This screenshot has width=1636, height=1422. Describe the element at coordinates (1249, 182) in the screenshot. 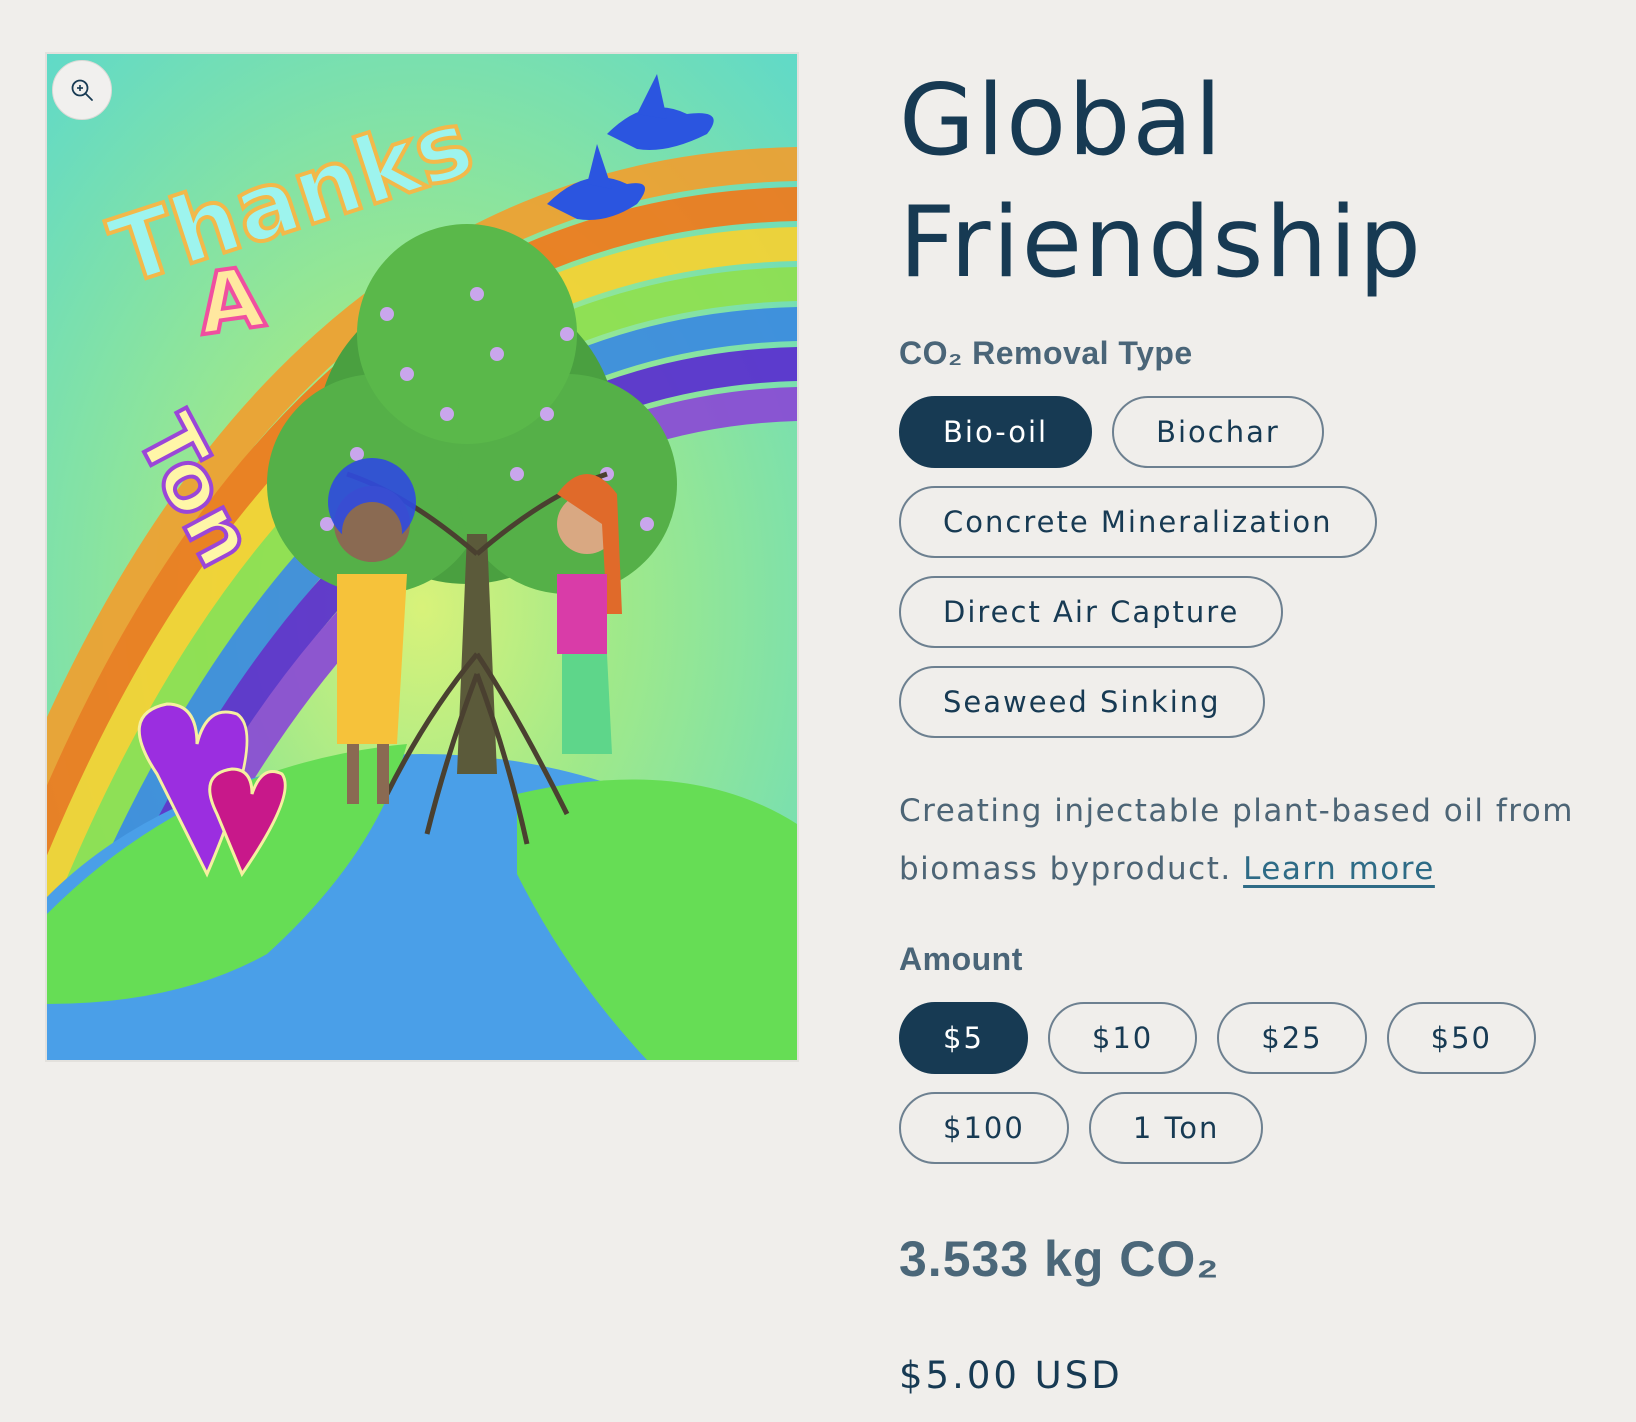

I see `product-title: Global Friendship` at that location.